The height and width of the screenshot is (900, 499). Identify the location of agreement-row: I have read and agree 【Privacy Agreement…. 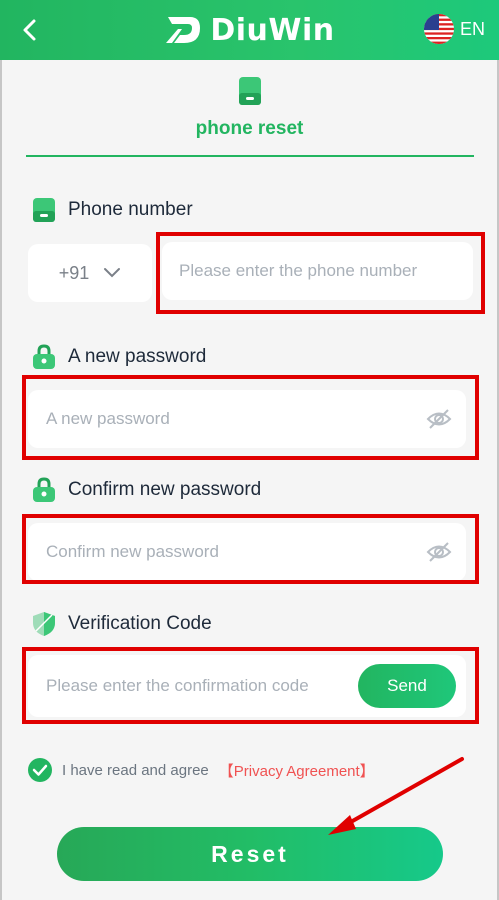
(201, 770).